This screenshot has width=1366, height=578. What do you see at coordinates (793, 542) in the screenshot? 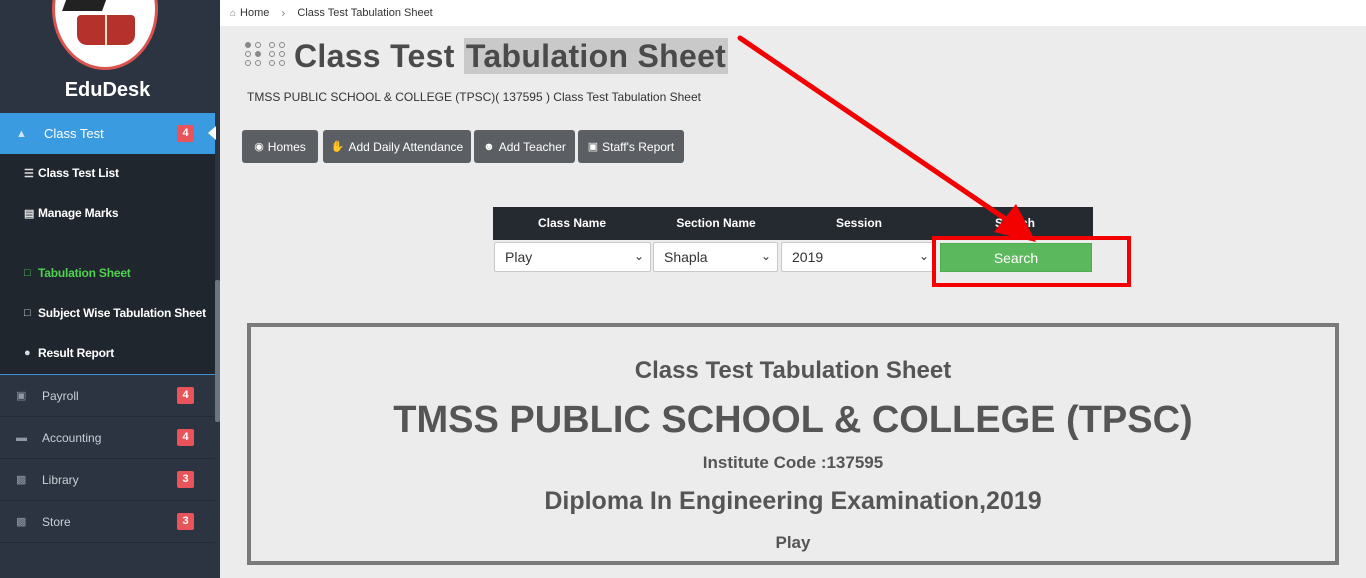
I see `report-class: Play` at bounding box center [793, 542].